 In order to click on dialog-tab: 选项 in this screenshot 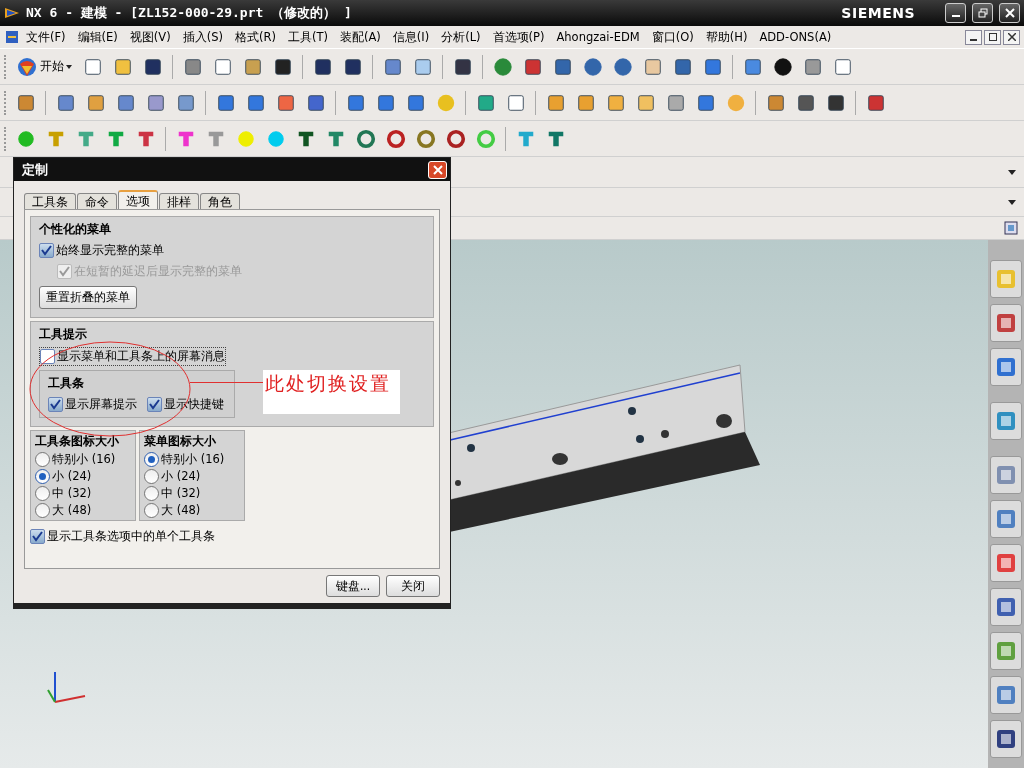, I will do `click(138, 199)`.